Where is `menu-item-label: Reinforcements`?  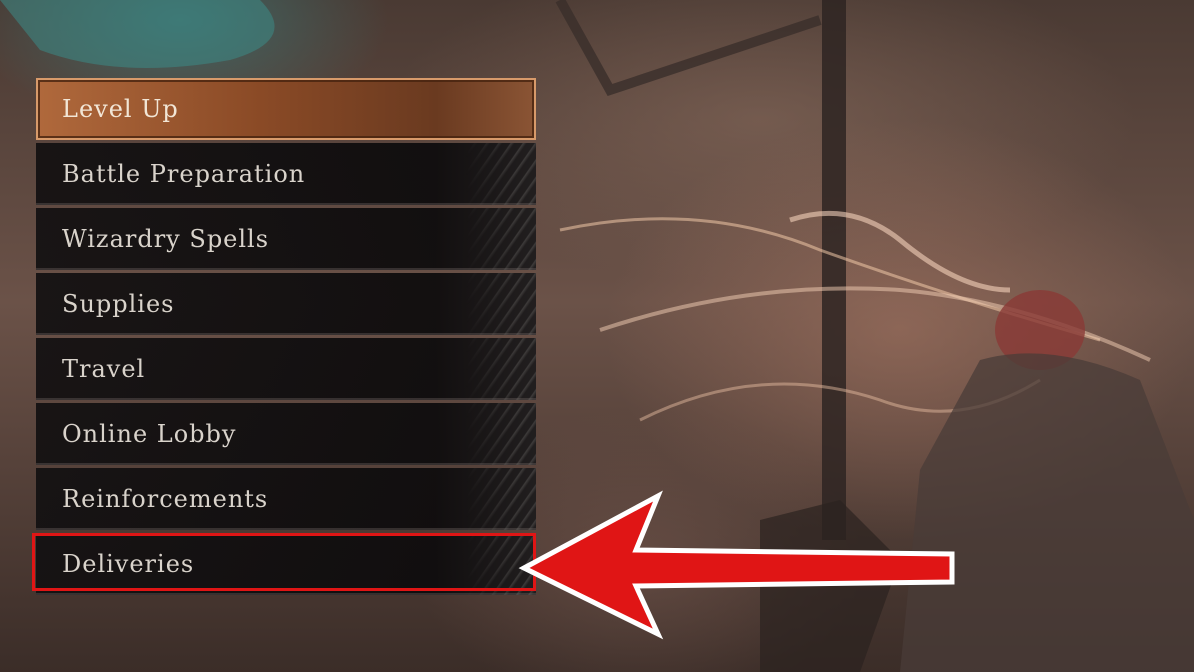
menu-item-label: Reinforcements is located at coordinates (165, 499).